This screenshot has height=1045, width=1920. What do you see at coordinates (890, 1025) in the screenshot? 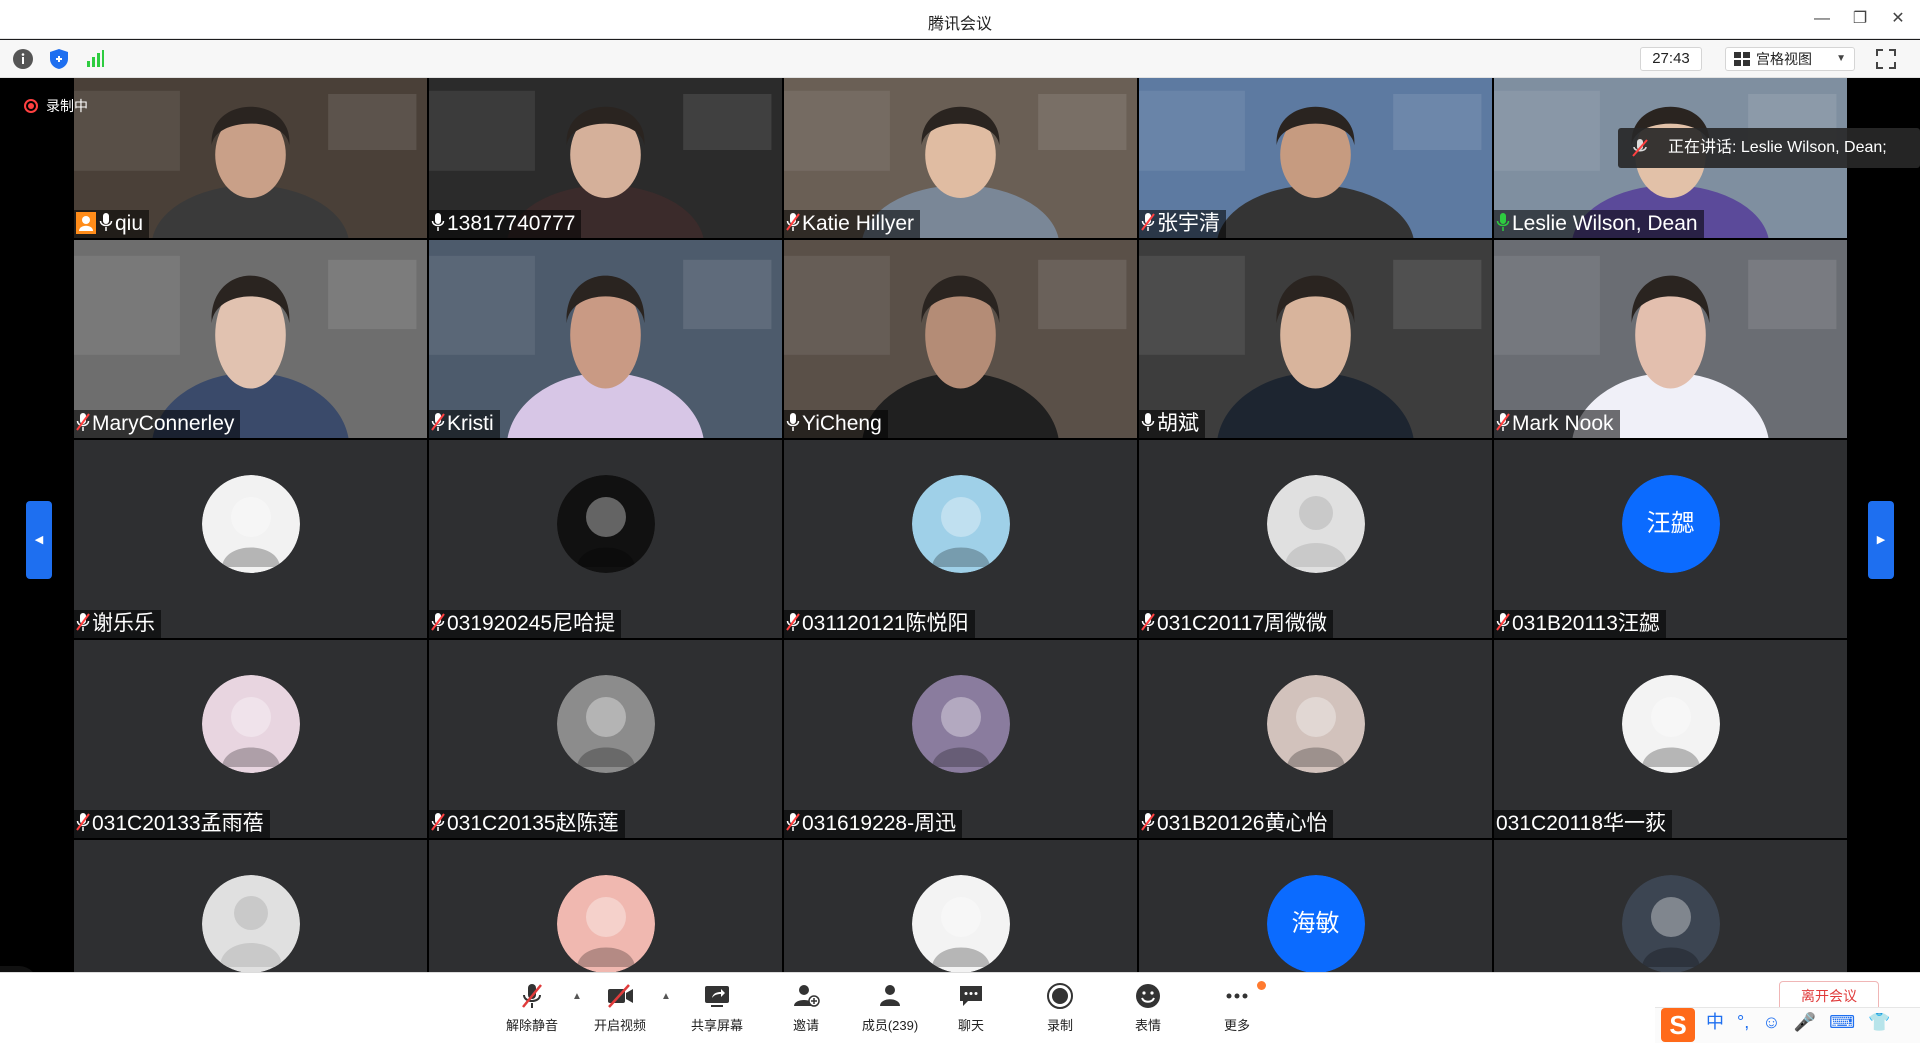
I see `members-label: 成员(239)` at bounding box center [890, 1025].